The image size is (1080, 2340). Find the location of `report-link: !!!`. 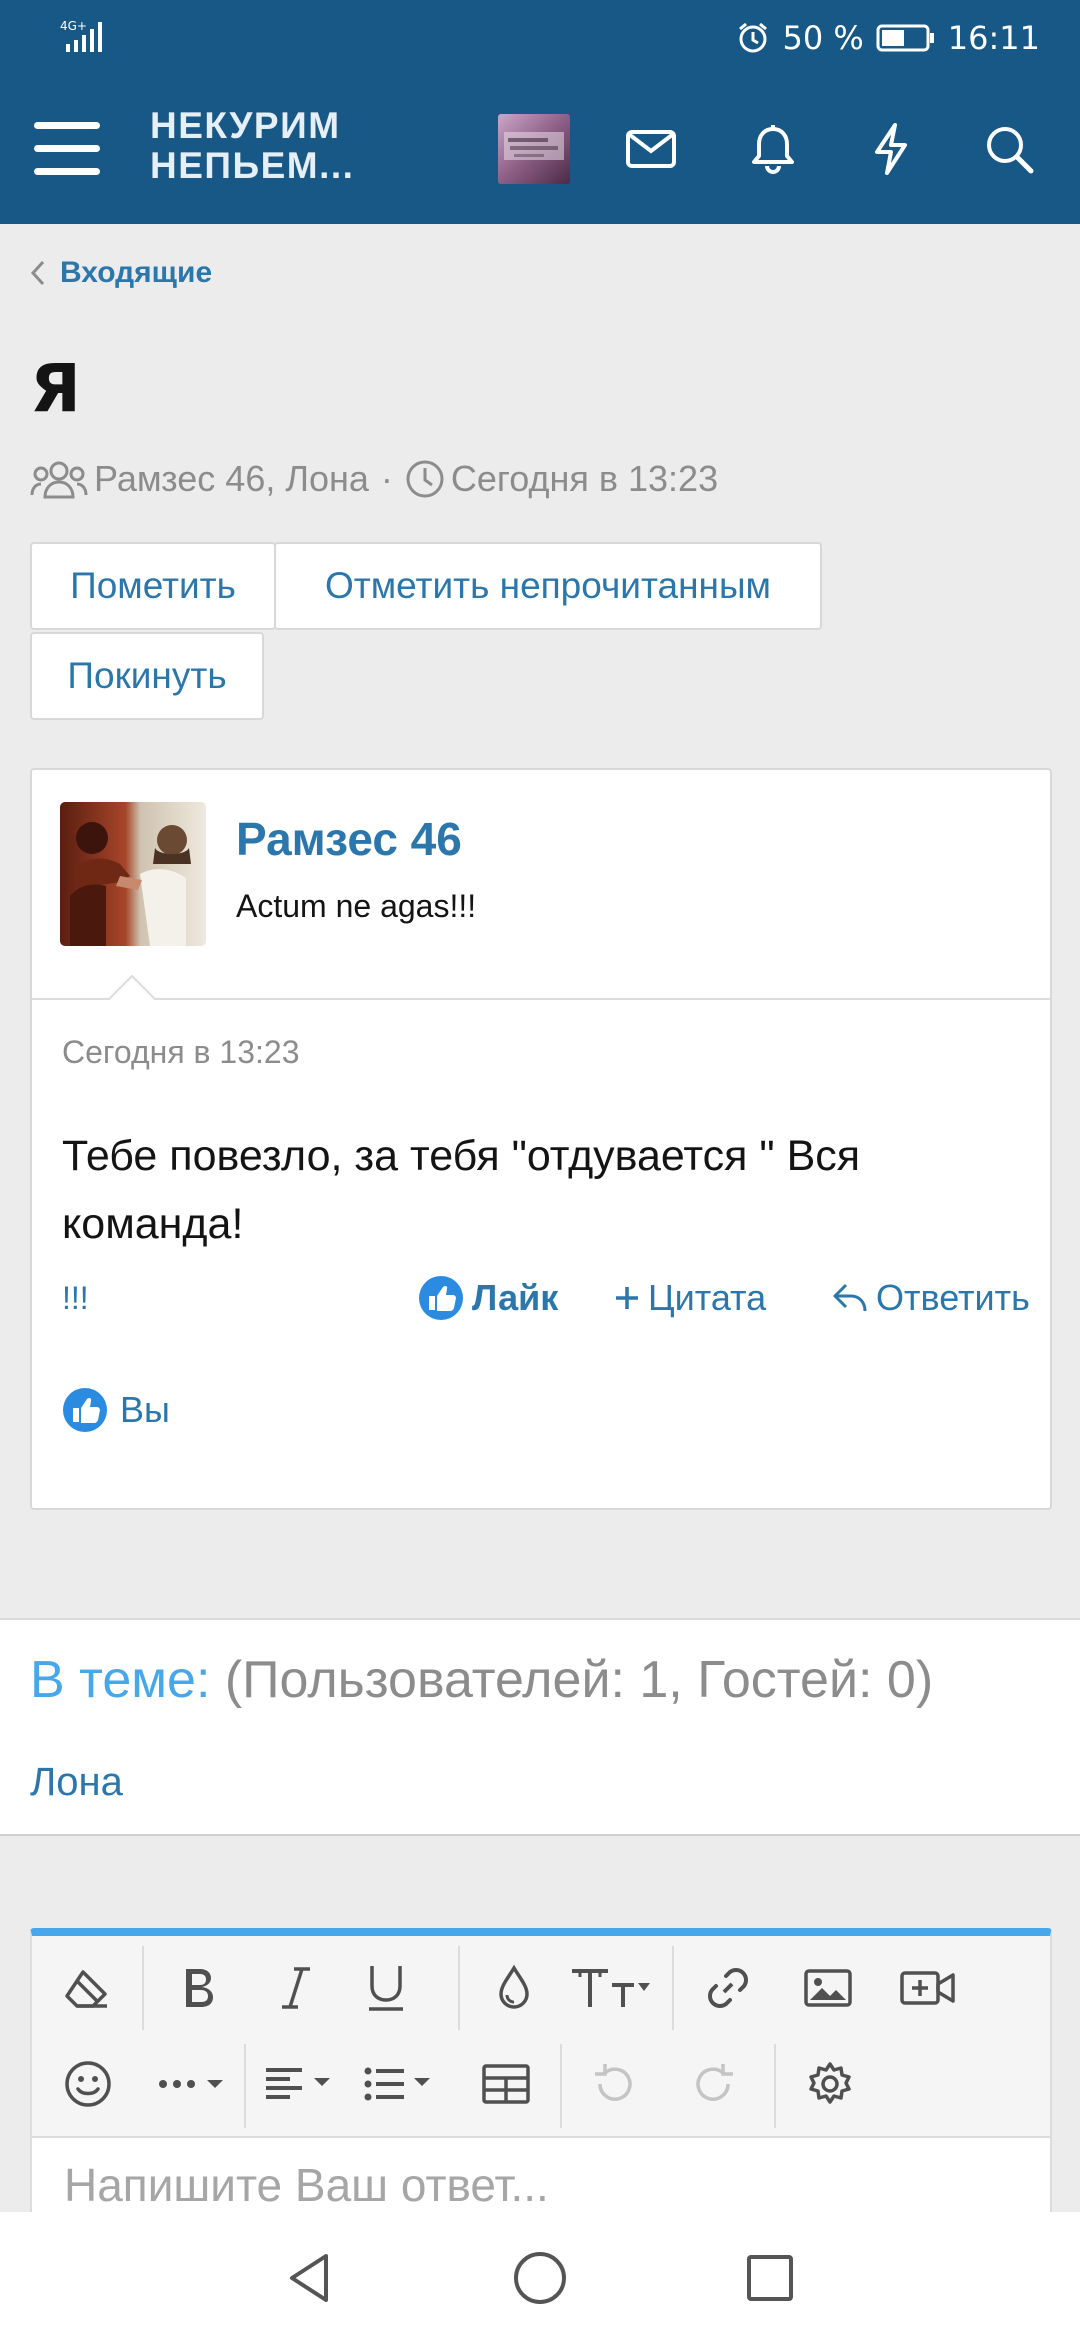

report-link: !!! is located at coordinates (75, 1298).